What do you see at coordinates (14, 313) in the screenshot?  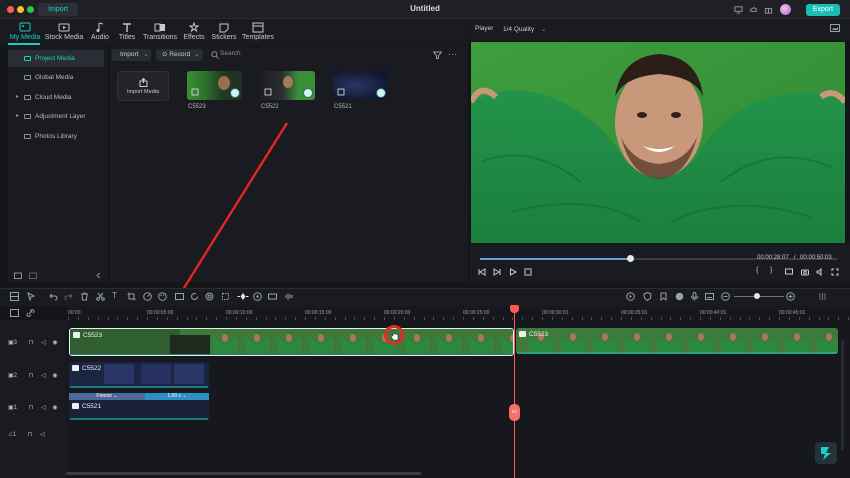 I see `add-track-icon` at bounding box center [14, 313].